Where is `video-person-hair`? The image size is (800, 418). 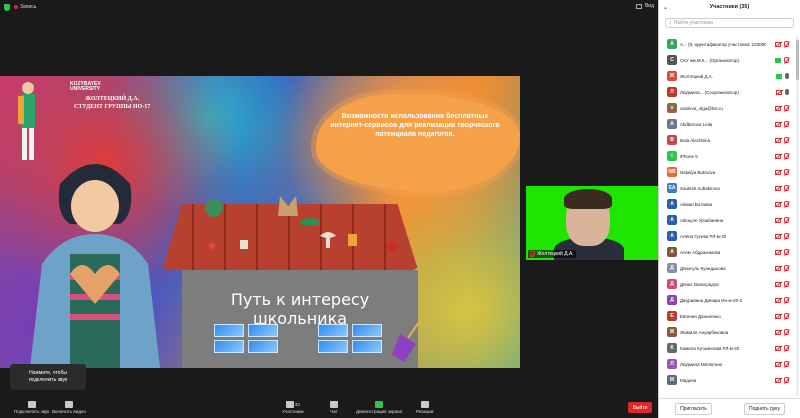
video-person-hair is located at coordinates (588, 199).